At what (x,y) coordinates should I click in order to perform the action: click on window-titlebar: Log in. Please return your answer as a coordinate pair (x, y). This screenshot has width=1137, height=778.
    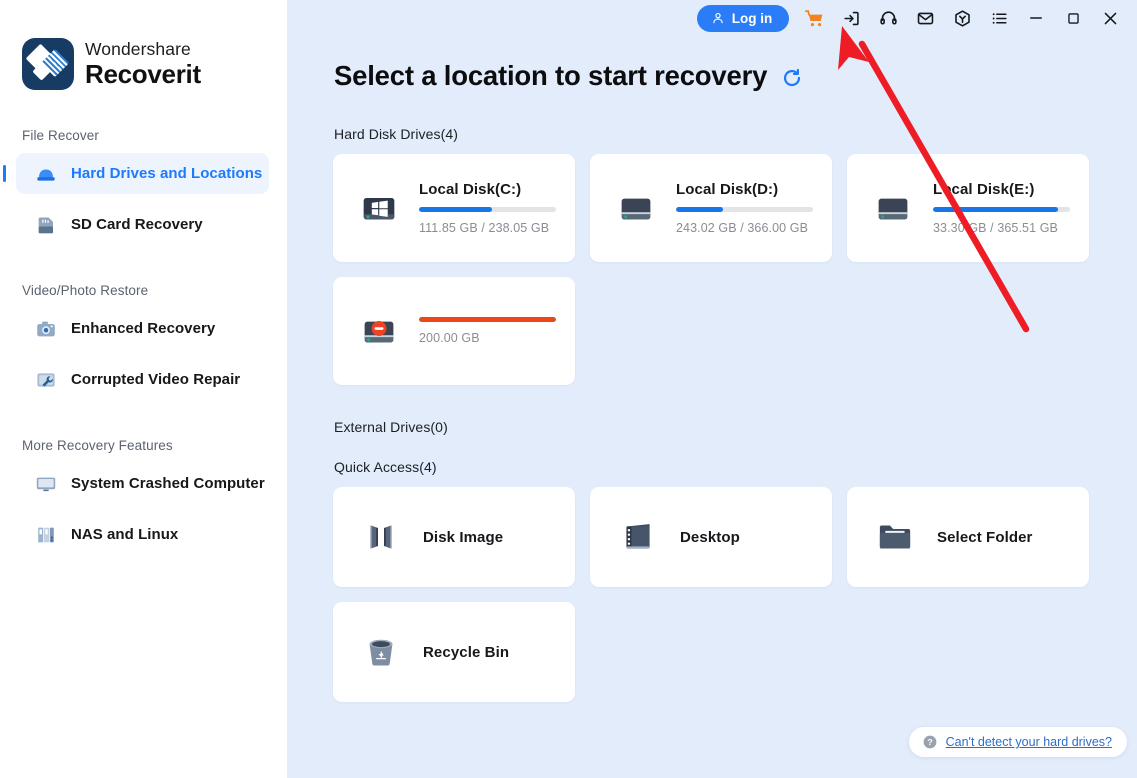
    Looking at the image, I should click on (712, 18).